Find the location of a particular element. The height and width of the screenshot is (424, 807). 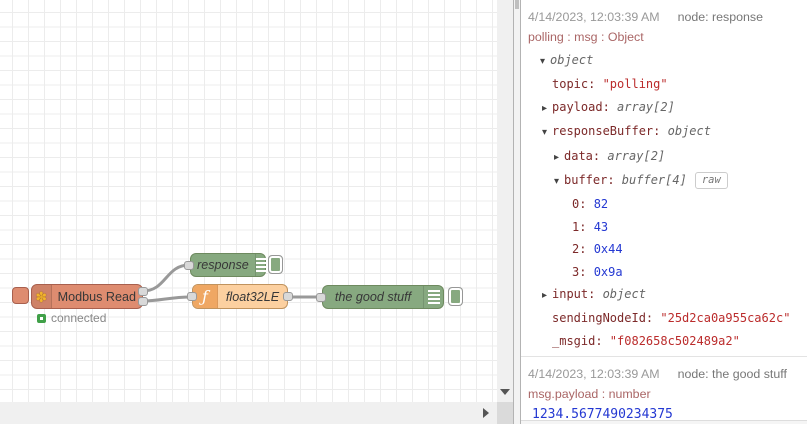

tree-row: topic: "polling" is located at coordinates (610, 84).